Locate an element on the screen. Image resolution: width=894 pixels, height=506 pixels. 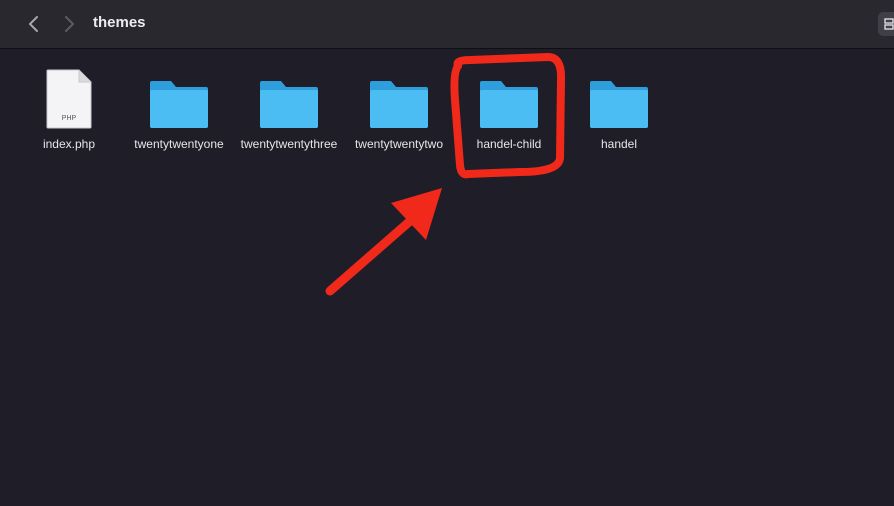
folder-item-handel: handel is located at coordinates (619, 108).